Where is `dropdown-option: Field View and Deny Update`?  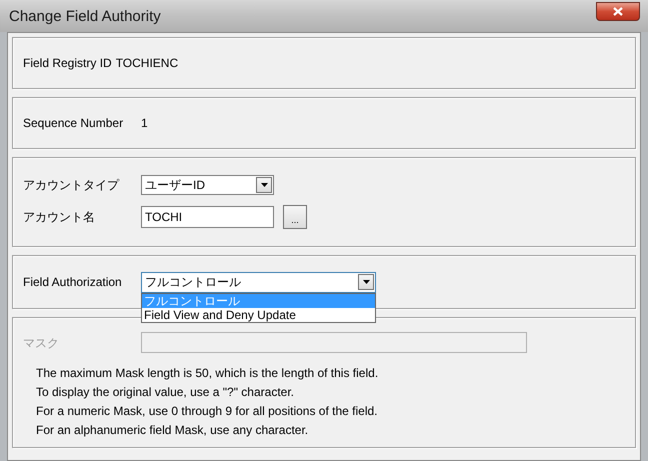 dropdown-option: Field View and Deny Update is located at coordinates (258, 315).